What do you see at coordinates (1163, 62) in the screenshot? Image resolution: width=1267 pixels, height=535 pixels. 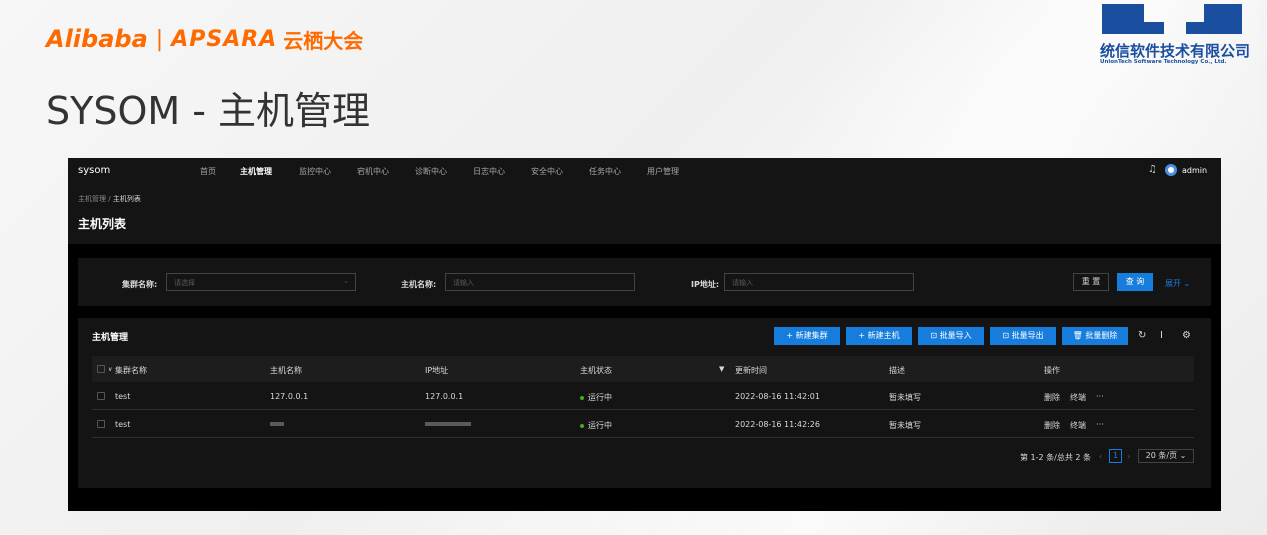 I see `uniontech-name-en: UnionTech Software Technology Co., Ltd.` at bounding box center [1163, 62].